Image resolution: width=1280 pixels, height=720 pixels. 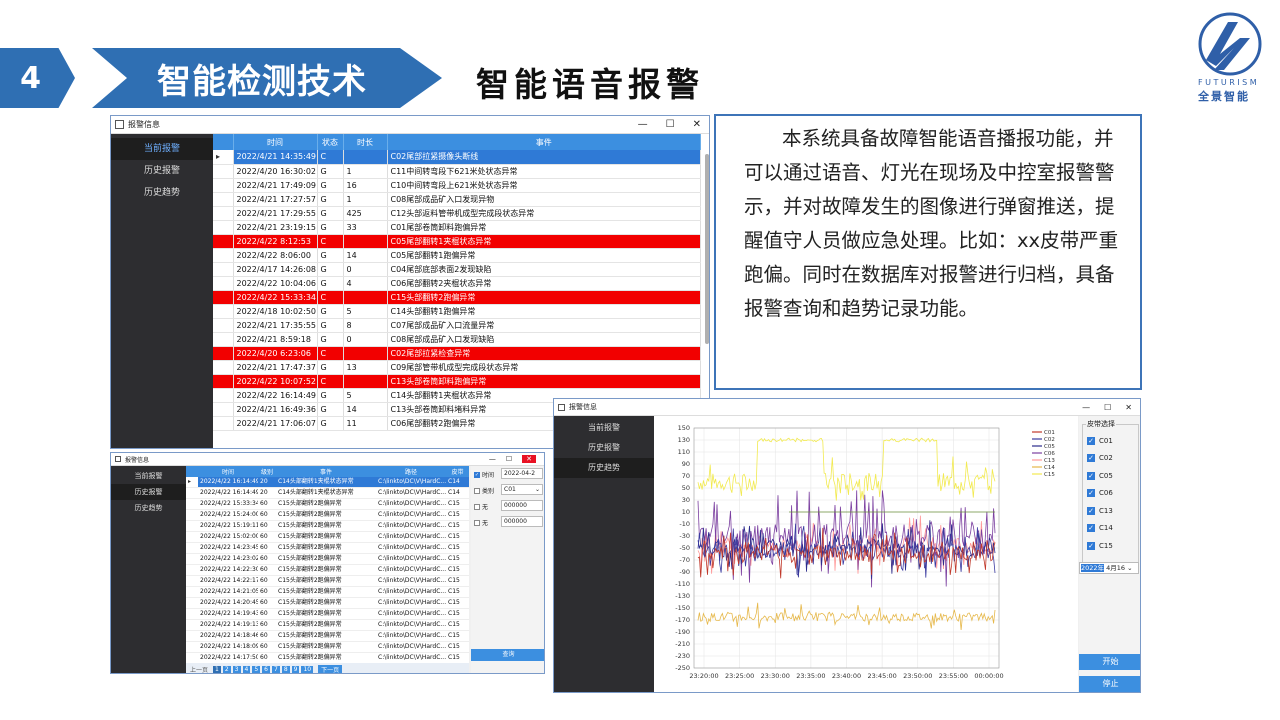 What do you see at coordinates (457, 339) in the screenshot?
I see `table-row: 2022/4/21 8:59:18 G 0 C08尾部成品矿入口发现缺陷` at bounding box center [457, 339].